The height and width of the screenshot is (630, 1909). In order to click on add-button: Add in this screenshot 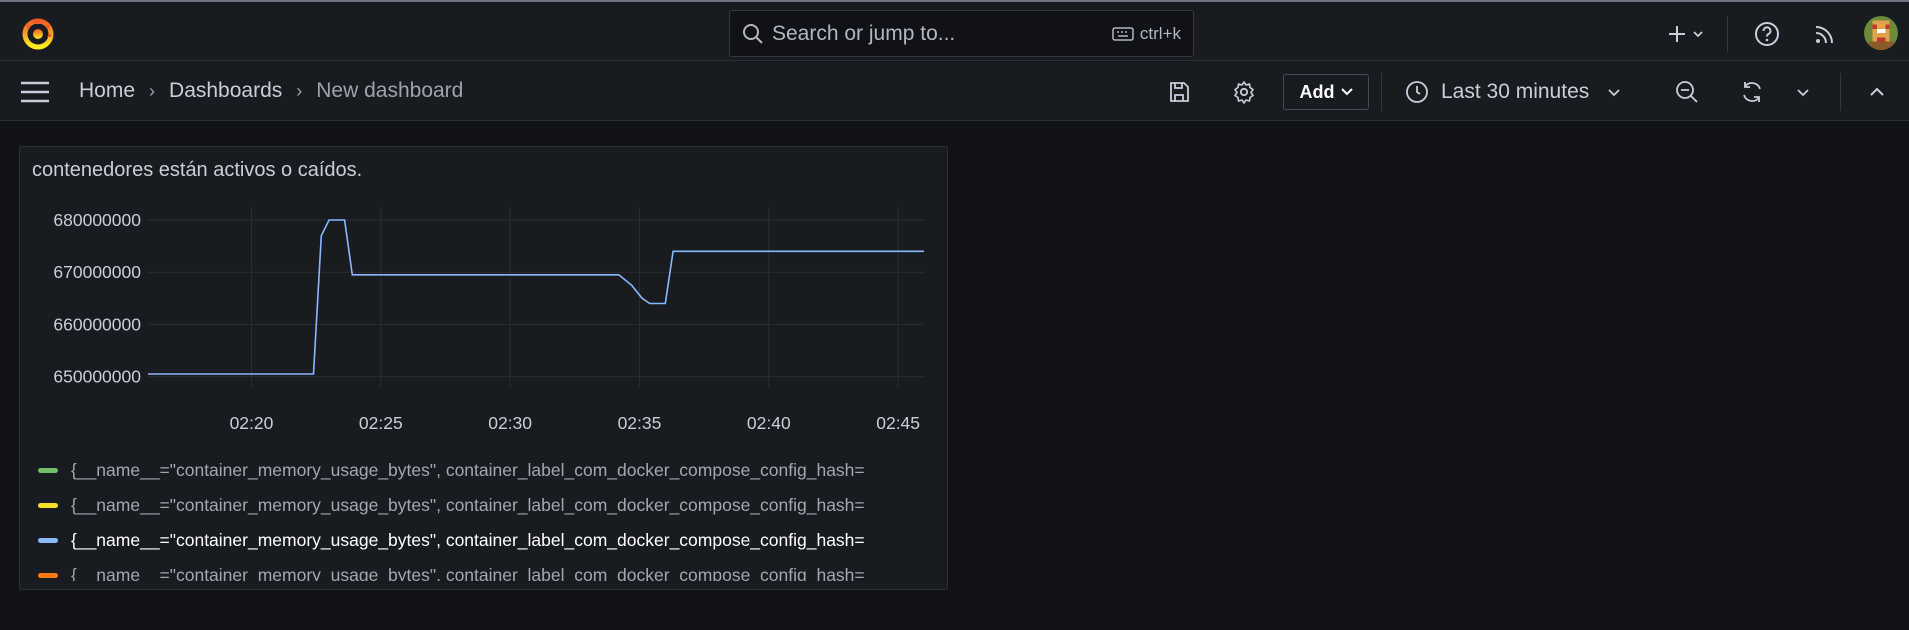, I will do `click(1326, 92)`.